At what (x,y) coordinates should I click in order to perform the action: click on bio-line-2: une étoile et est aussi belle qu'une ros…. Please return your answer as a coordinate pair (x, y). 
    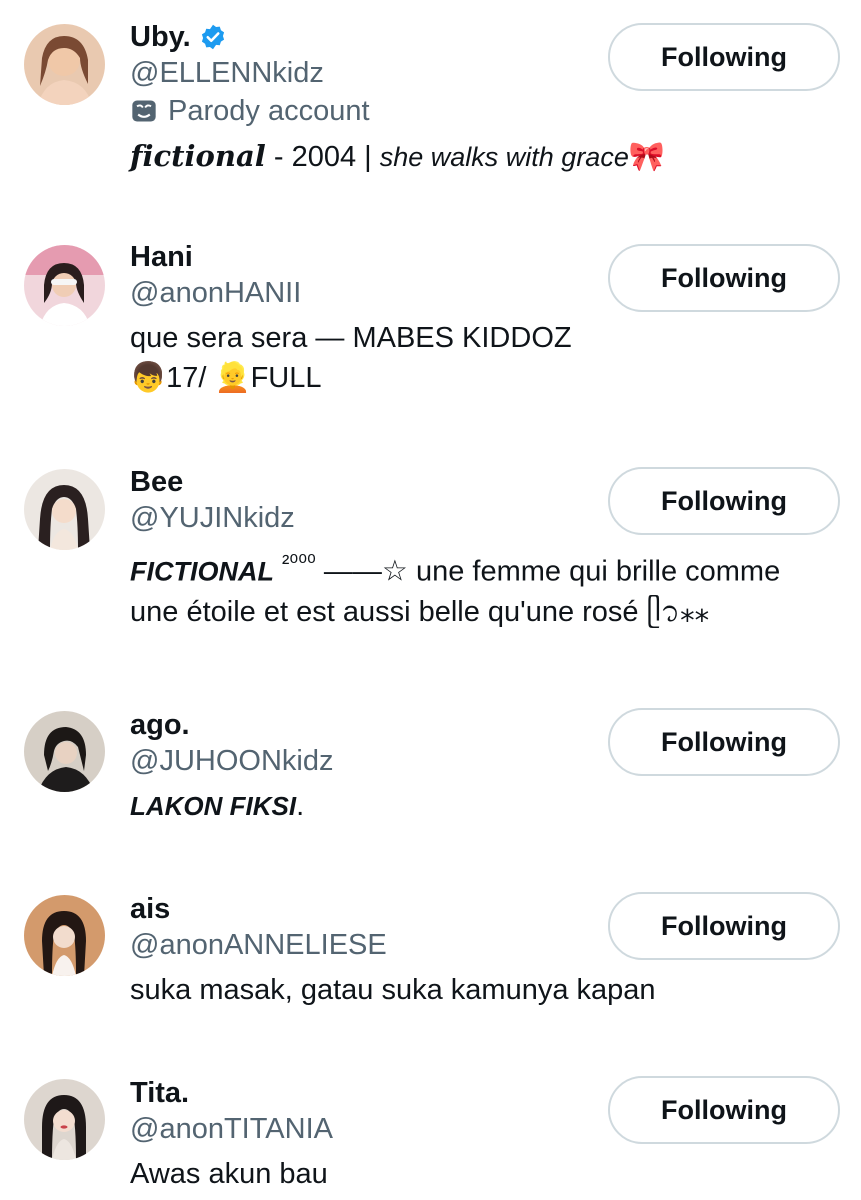
    Looking at the image, I should click on (420, 611).